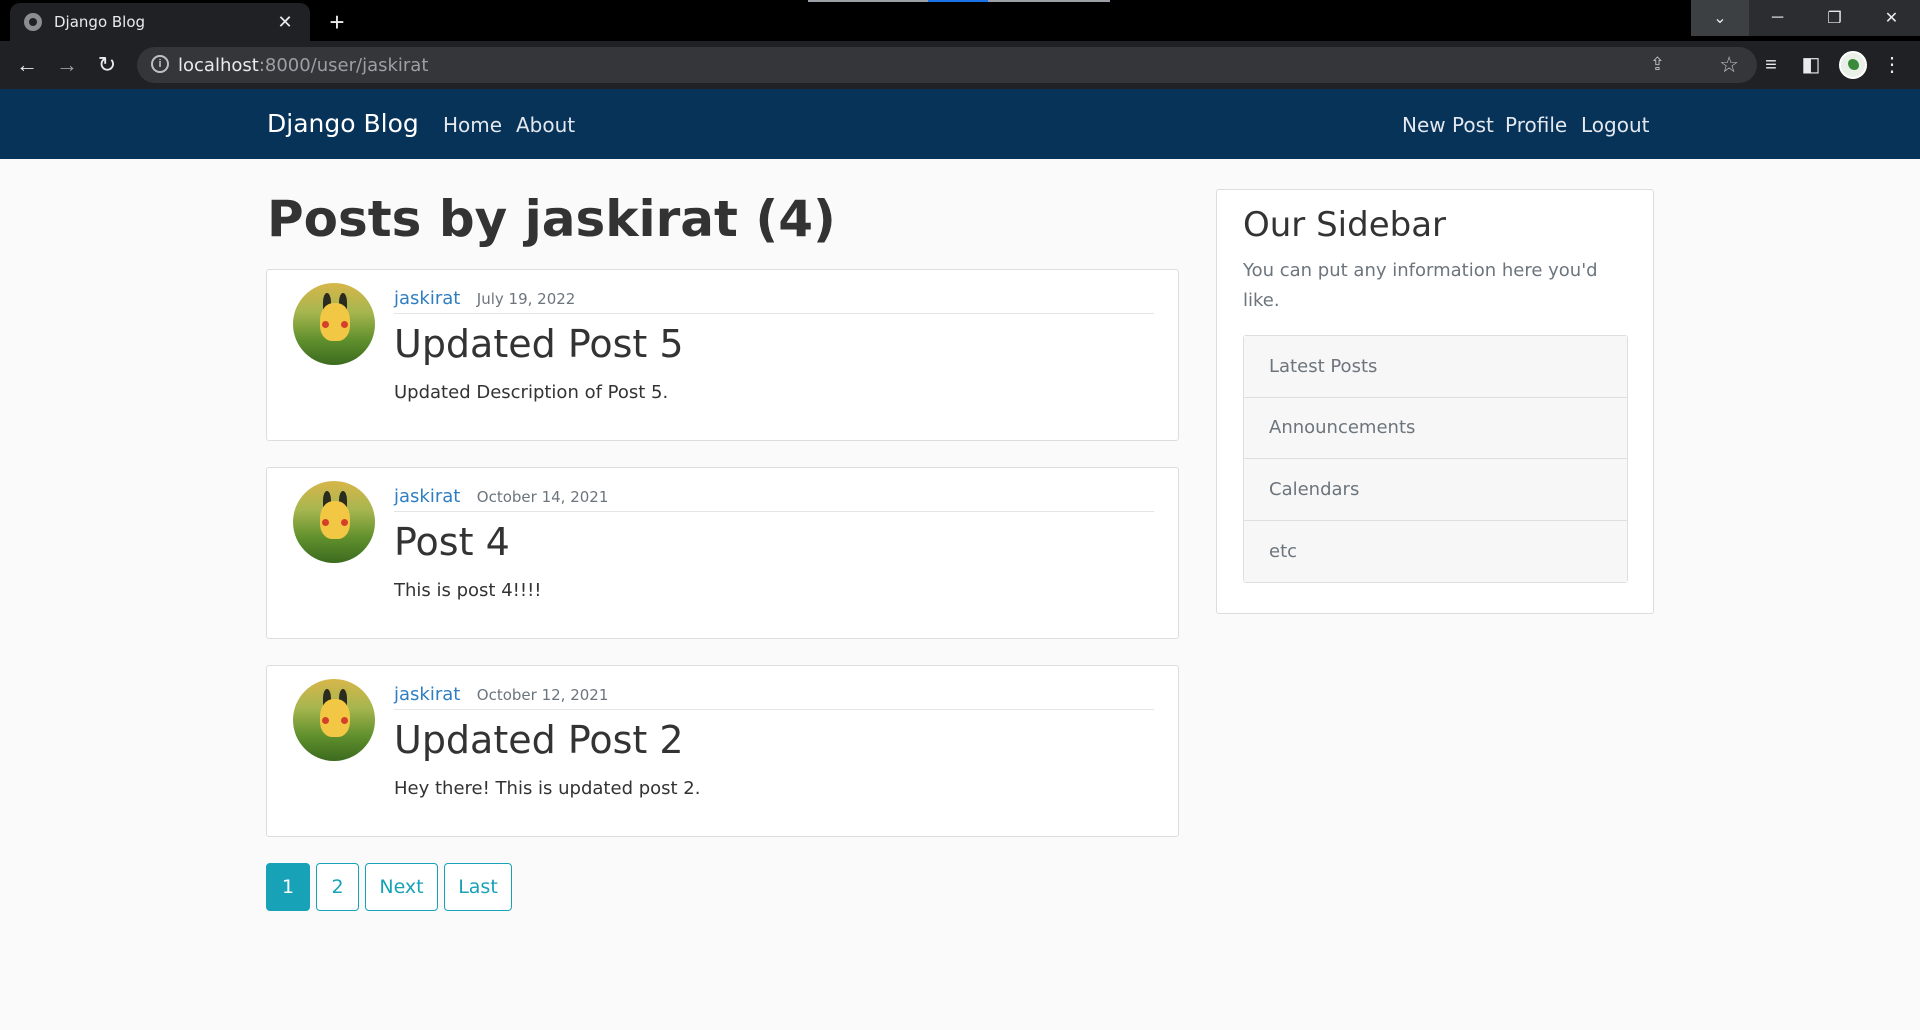 The image size is (1920, 1030). Describe the element at coordinates (100, 22) in the screenshot. I see `tab-title: Django Blog` at that location.